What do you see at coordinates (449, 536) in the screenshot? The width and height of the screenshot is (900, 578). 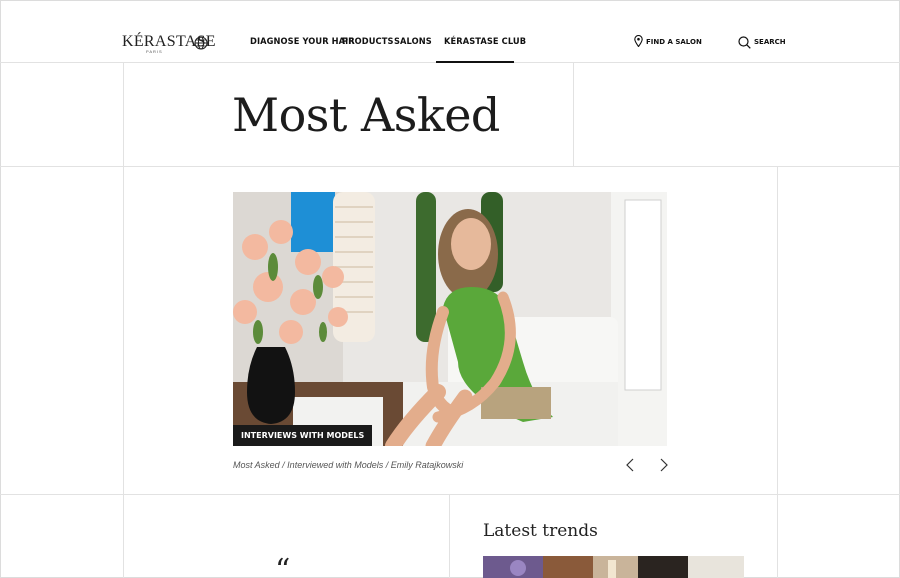 I see `grid-line-bottom` at bounding box center [449, 536].